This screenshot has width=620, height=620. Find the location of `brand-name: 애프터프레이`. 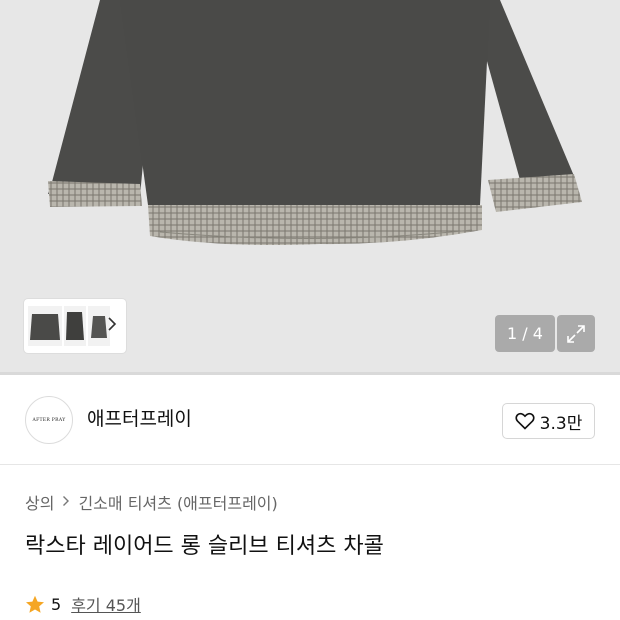

brand-name: 애프터프레이 is located at coordinates (139, 419).